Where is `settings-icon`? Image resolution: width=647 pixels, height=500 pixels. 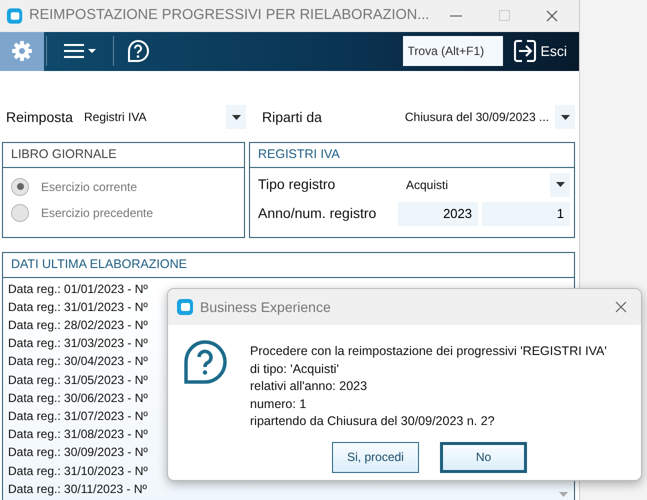
settings-icon is located at coordinates (22, 51).